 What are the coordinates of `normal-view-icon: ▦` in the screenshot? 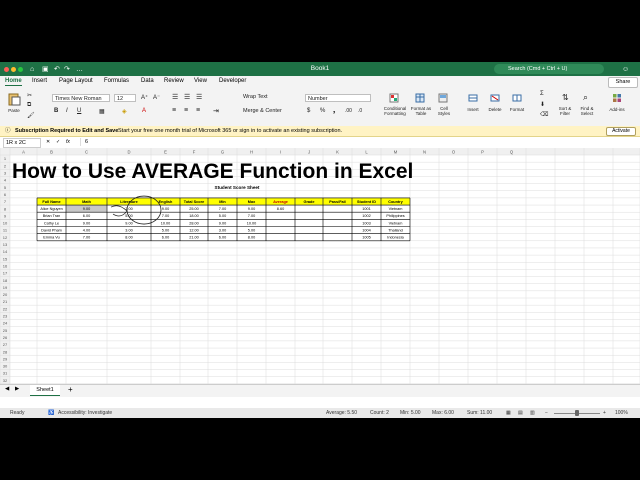 It's located at (508, 413).